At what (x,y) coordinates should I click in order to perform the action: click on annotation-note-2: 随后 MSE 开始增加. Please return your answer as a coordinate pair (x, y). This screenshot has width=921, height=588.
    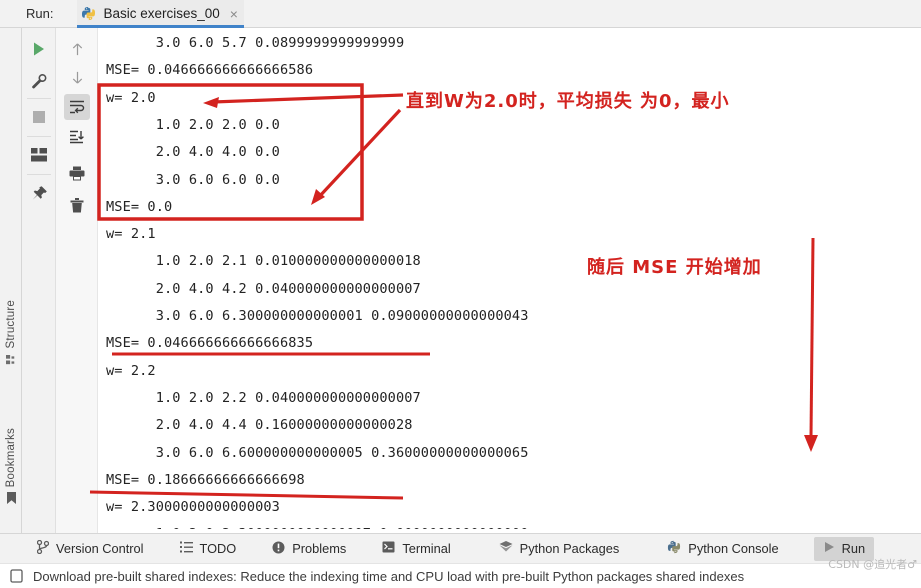
    Looking at the image, I should click on (674, 267).